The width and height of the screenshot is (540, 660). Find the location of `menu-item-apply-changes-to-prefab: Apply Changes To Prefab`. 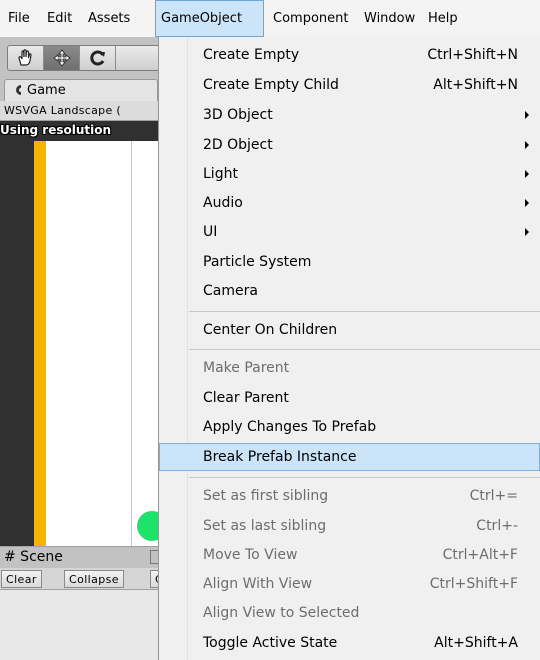

menu-item-apply-changes-to-prefab: Apply Changes To Prefab is located at coordinates (349, 427).